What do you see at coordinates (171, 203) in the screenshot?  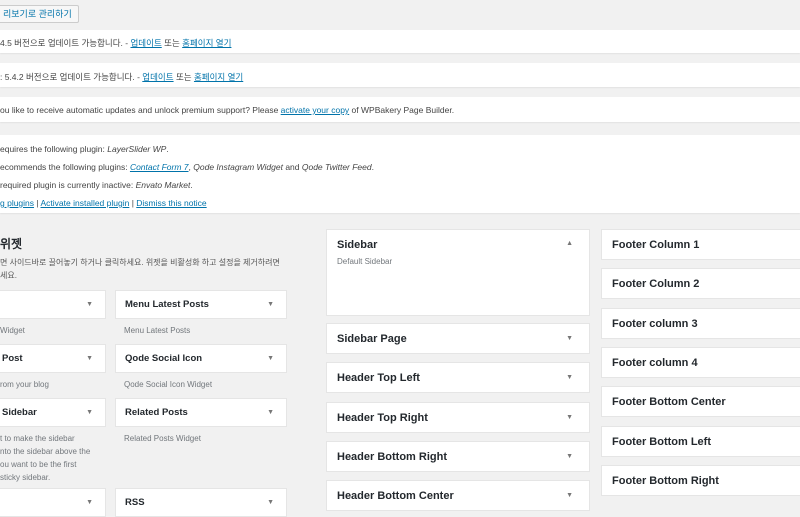 I see `dismiss-notice-link: Dismiss this notice` at bounding box center [171, 203].